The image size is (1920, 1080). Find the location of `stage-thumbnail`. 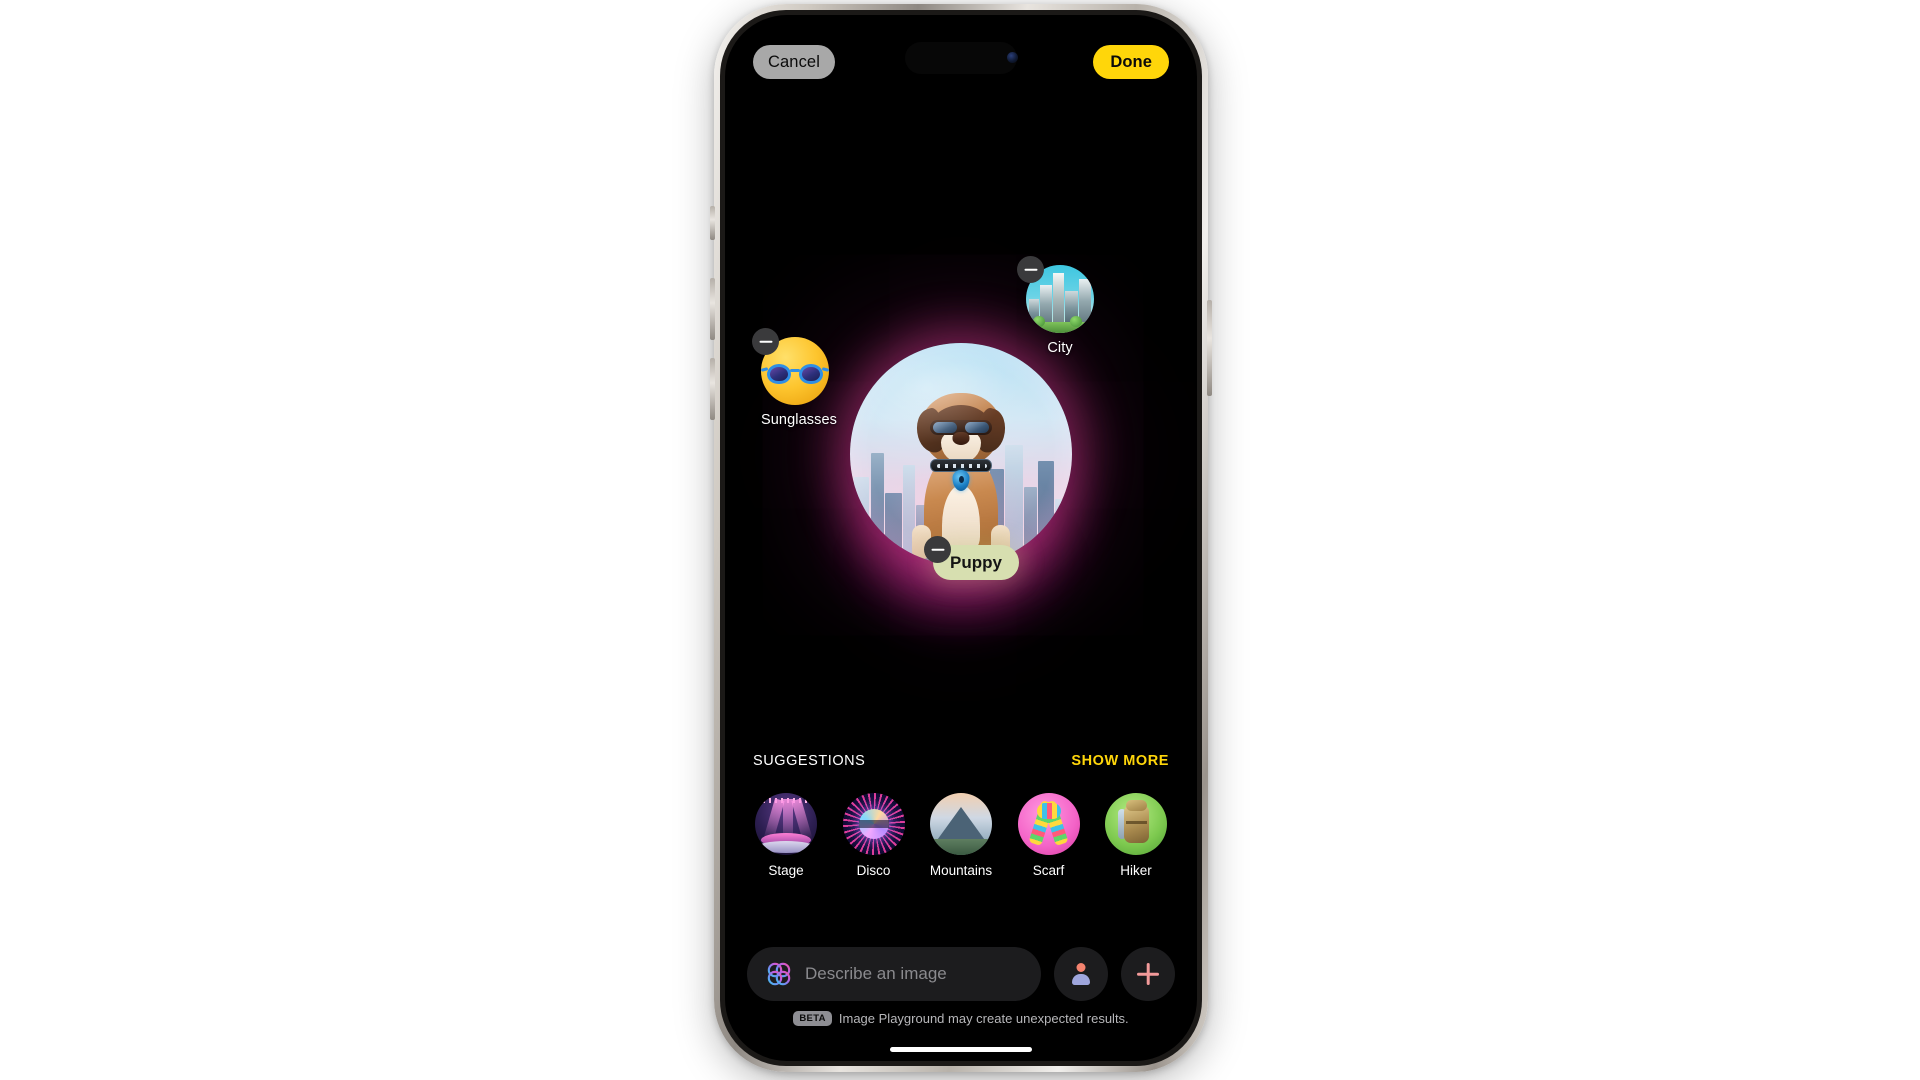

stage-thumbnail is located at coordinates (786, 824).